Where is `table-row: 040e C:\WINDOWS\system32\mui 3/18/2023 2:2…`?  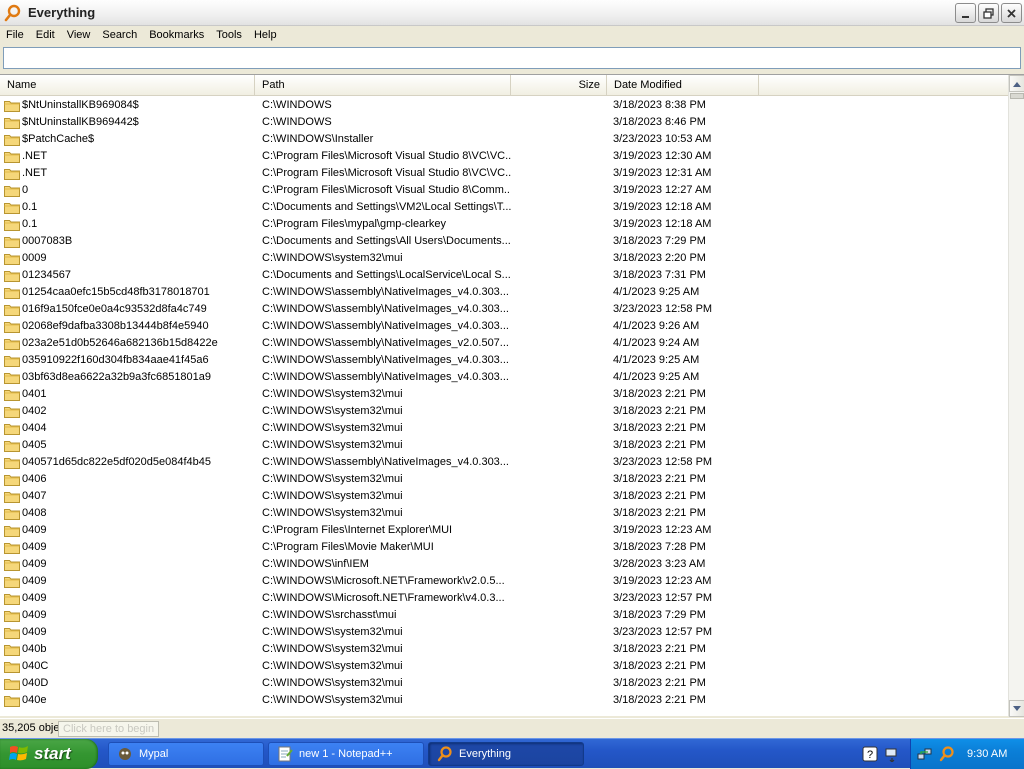 table-row: 040e C:\WINDOWS\system32\mui 3/18/2023 2:2… is located at coordinates (504, 700).